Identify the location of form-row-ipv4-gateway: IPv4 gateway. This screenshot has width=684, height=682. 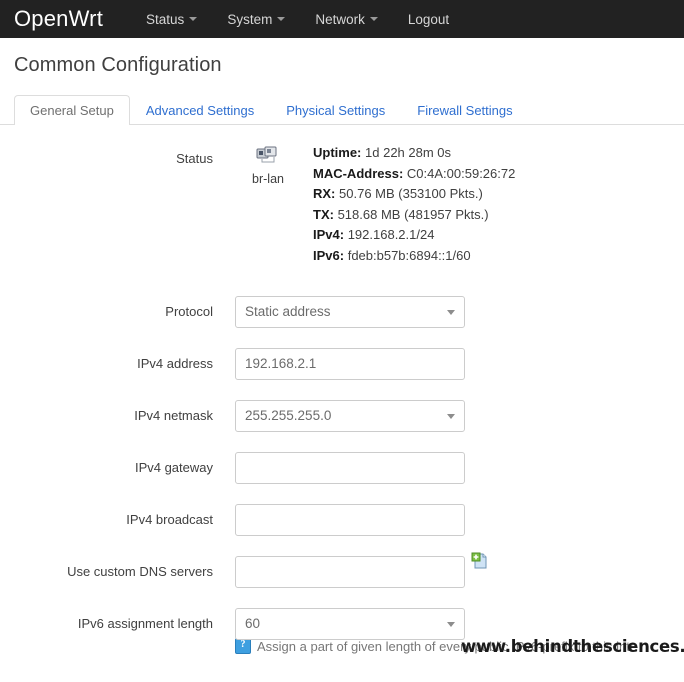
(342, 468).